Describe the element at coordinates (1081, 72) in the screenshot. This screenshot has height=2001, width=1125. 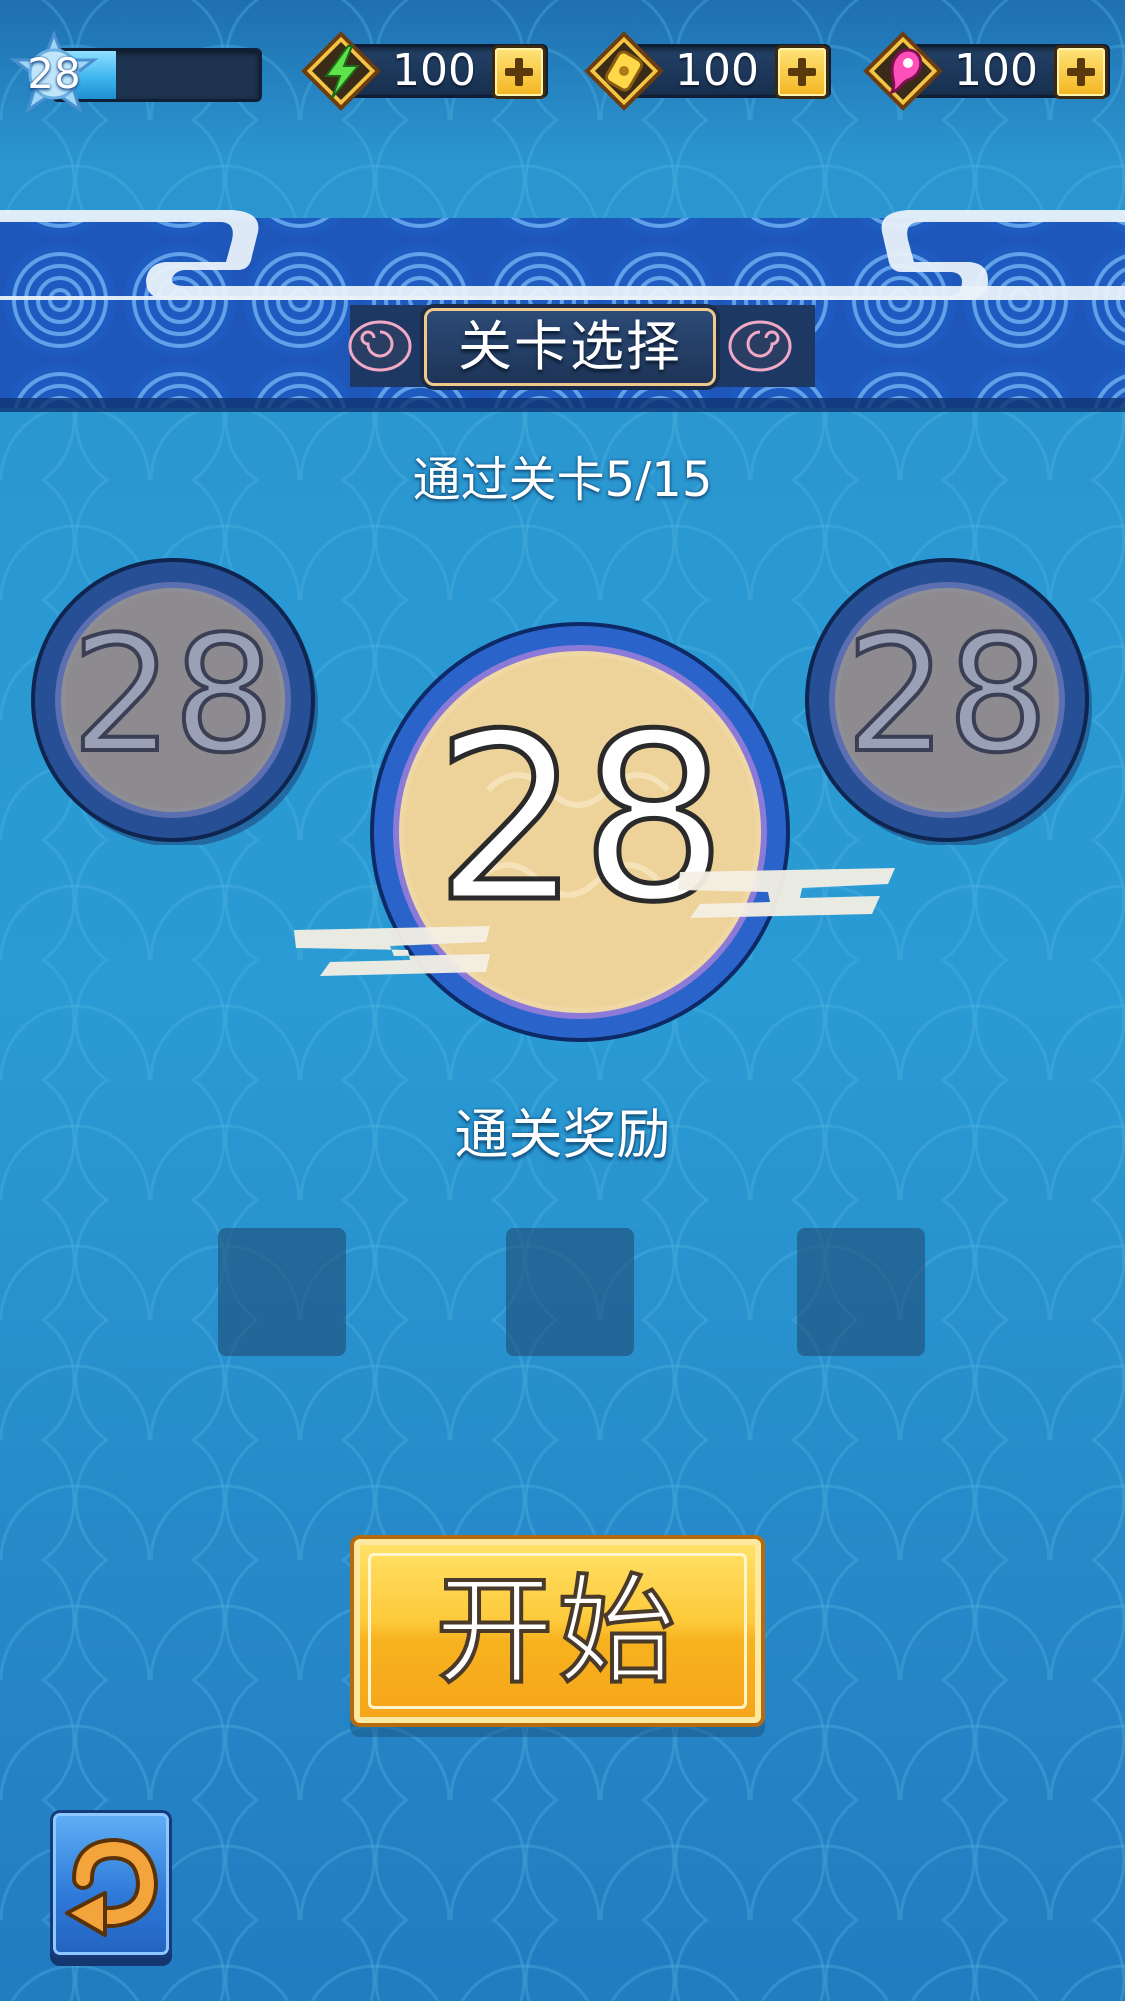
I see `add-gem-button` at that location.